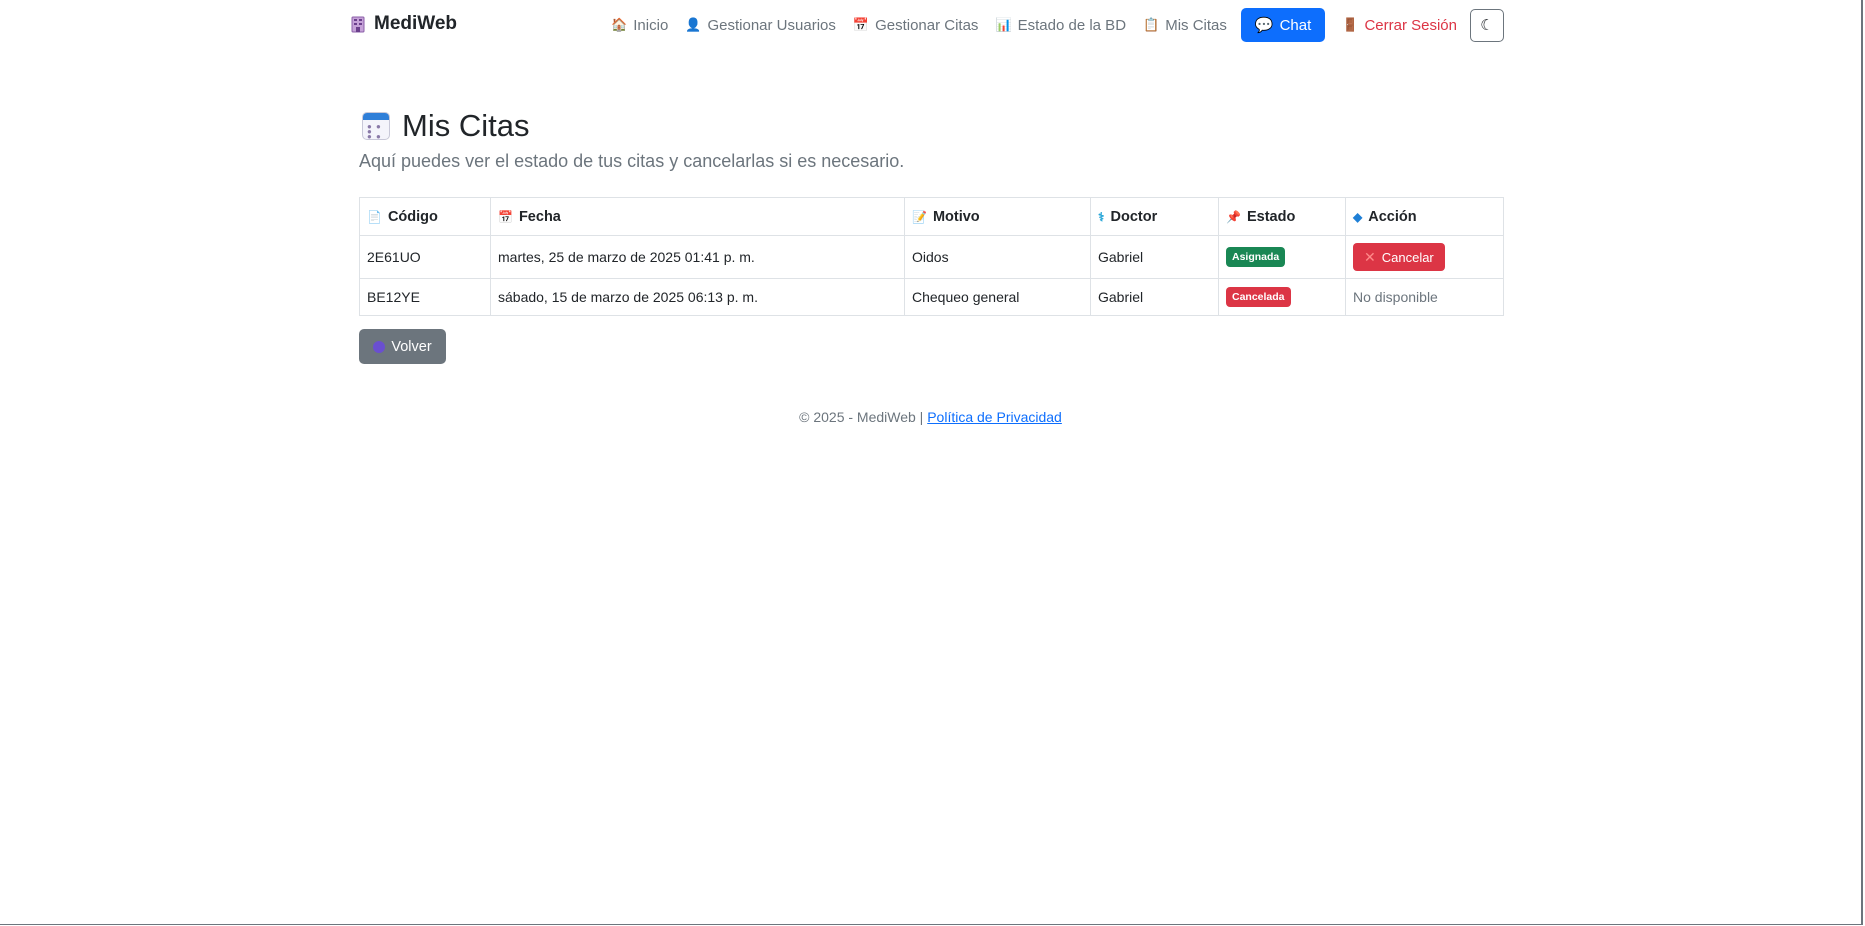 This screenshot has width=1865, height=926. Describe the element at coordinates (1358, 216) in the screenshot. I see `diamond-icon: ◆` at that location.